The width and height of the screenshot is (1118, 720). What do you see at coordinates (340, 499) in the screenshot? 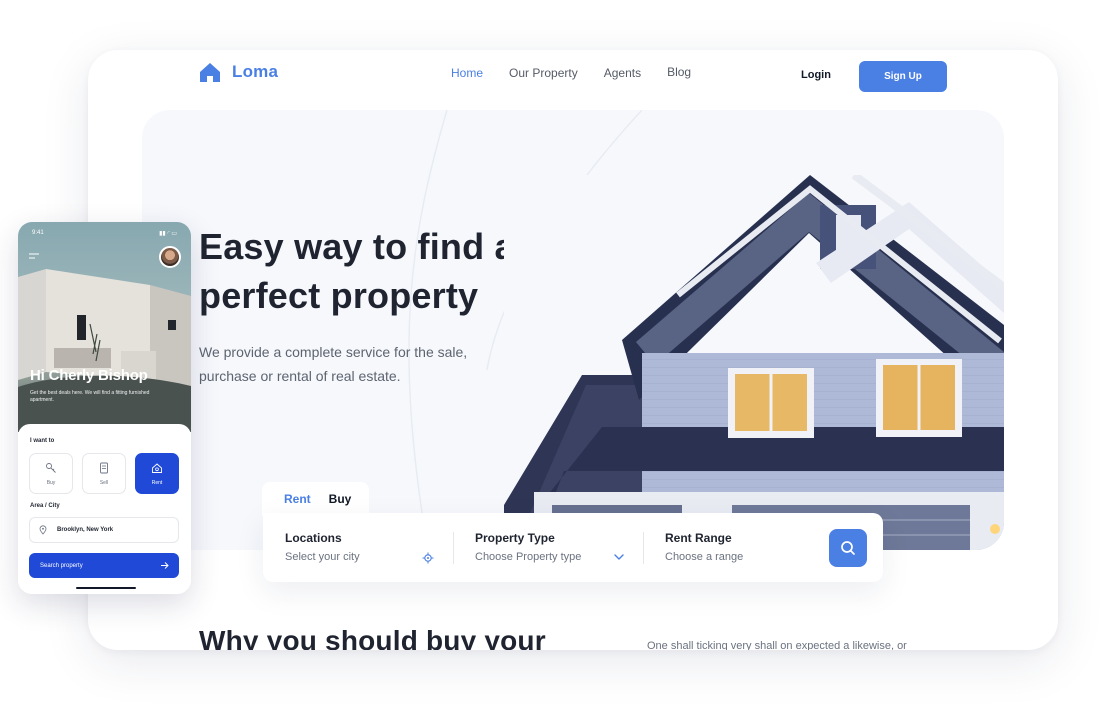
I see `tab-buy: Buy` at bounding box center [340, 499].